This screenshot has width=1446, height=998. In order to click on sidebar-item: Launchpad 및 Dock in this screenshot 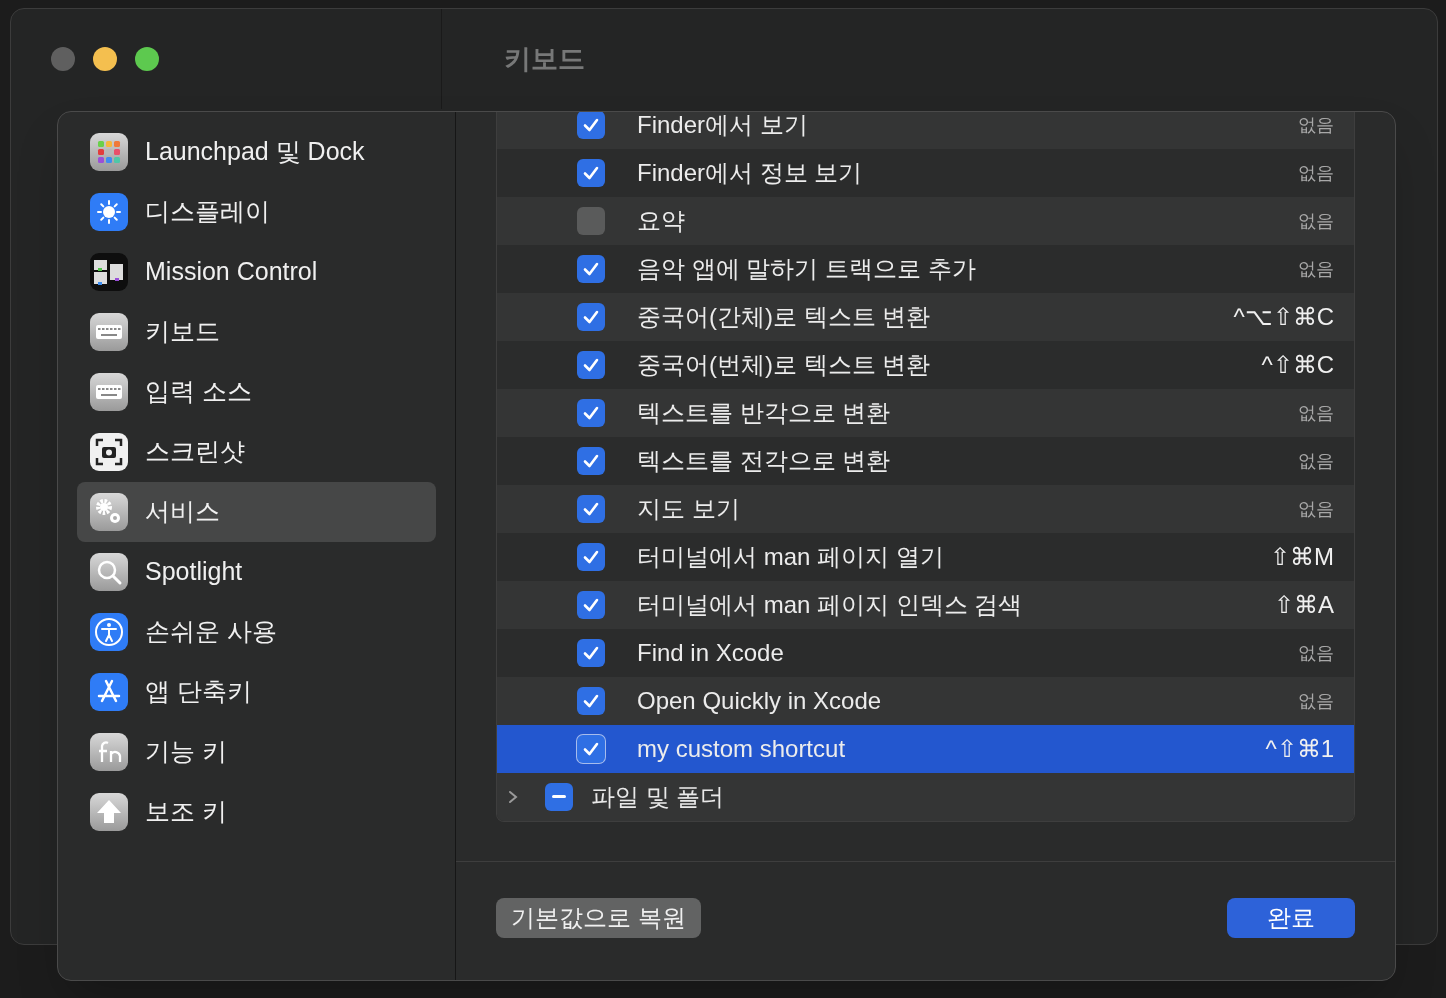, I will do `click(256, 152)`.